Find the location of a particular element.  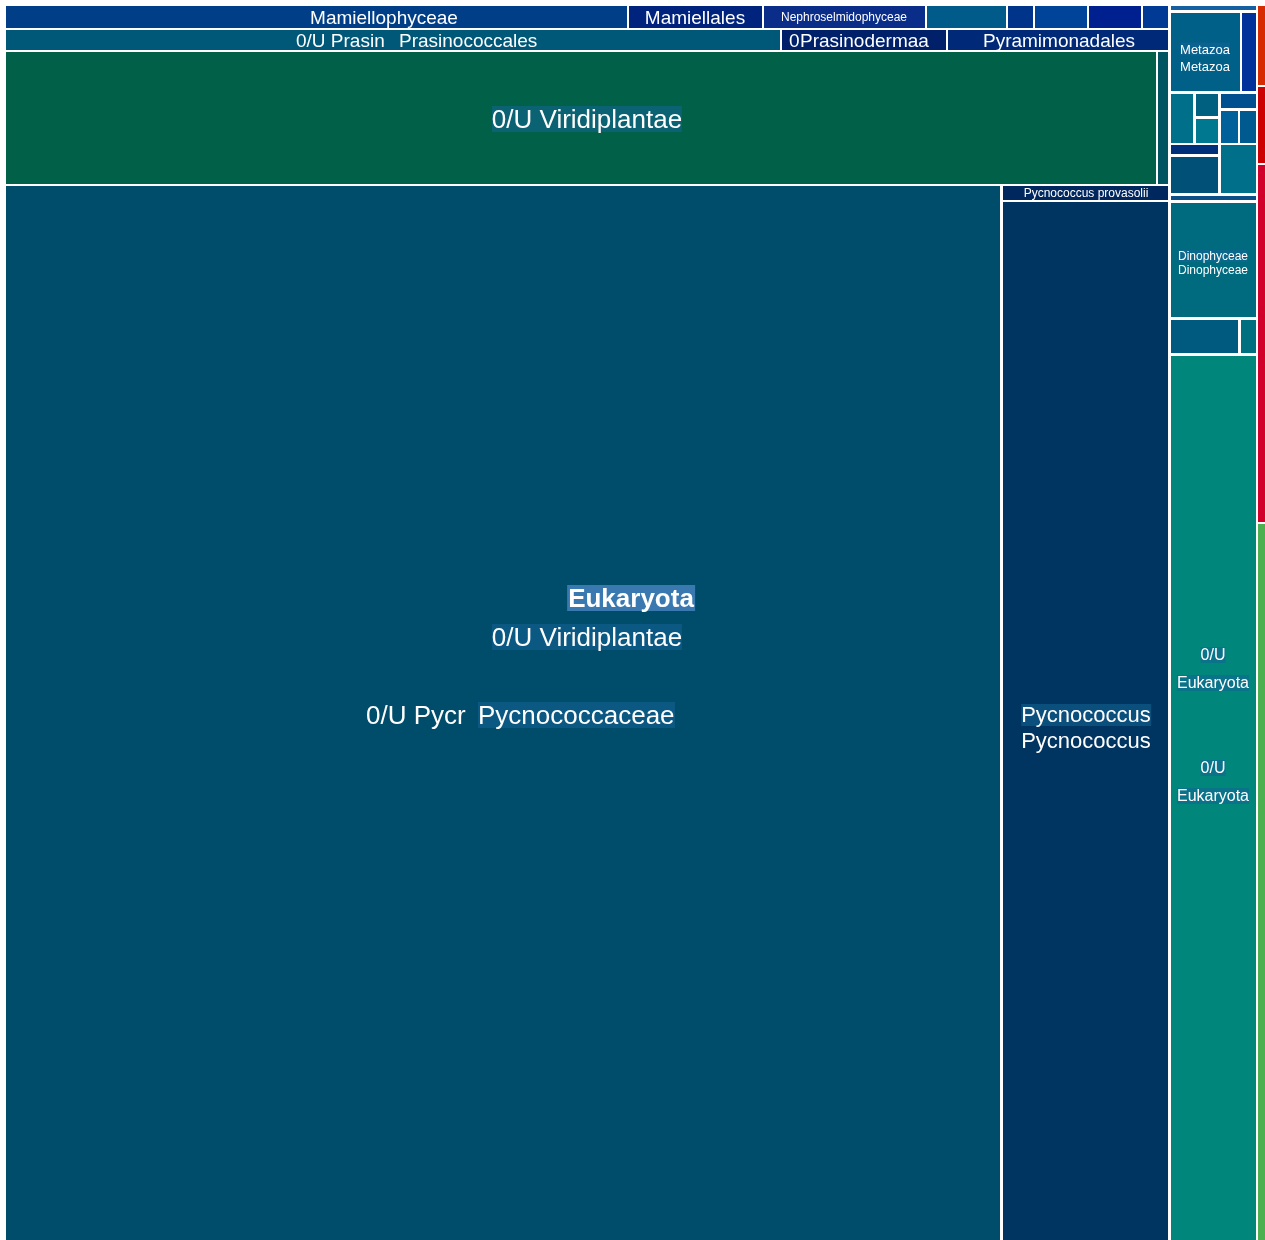

treemap-tile: Mamiellales is located at coordinates (695, 17).